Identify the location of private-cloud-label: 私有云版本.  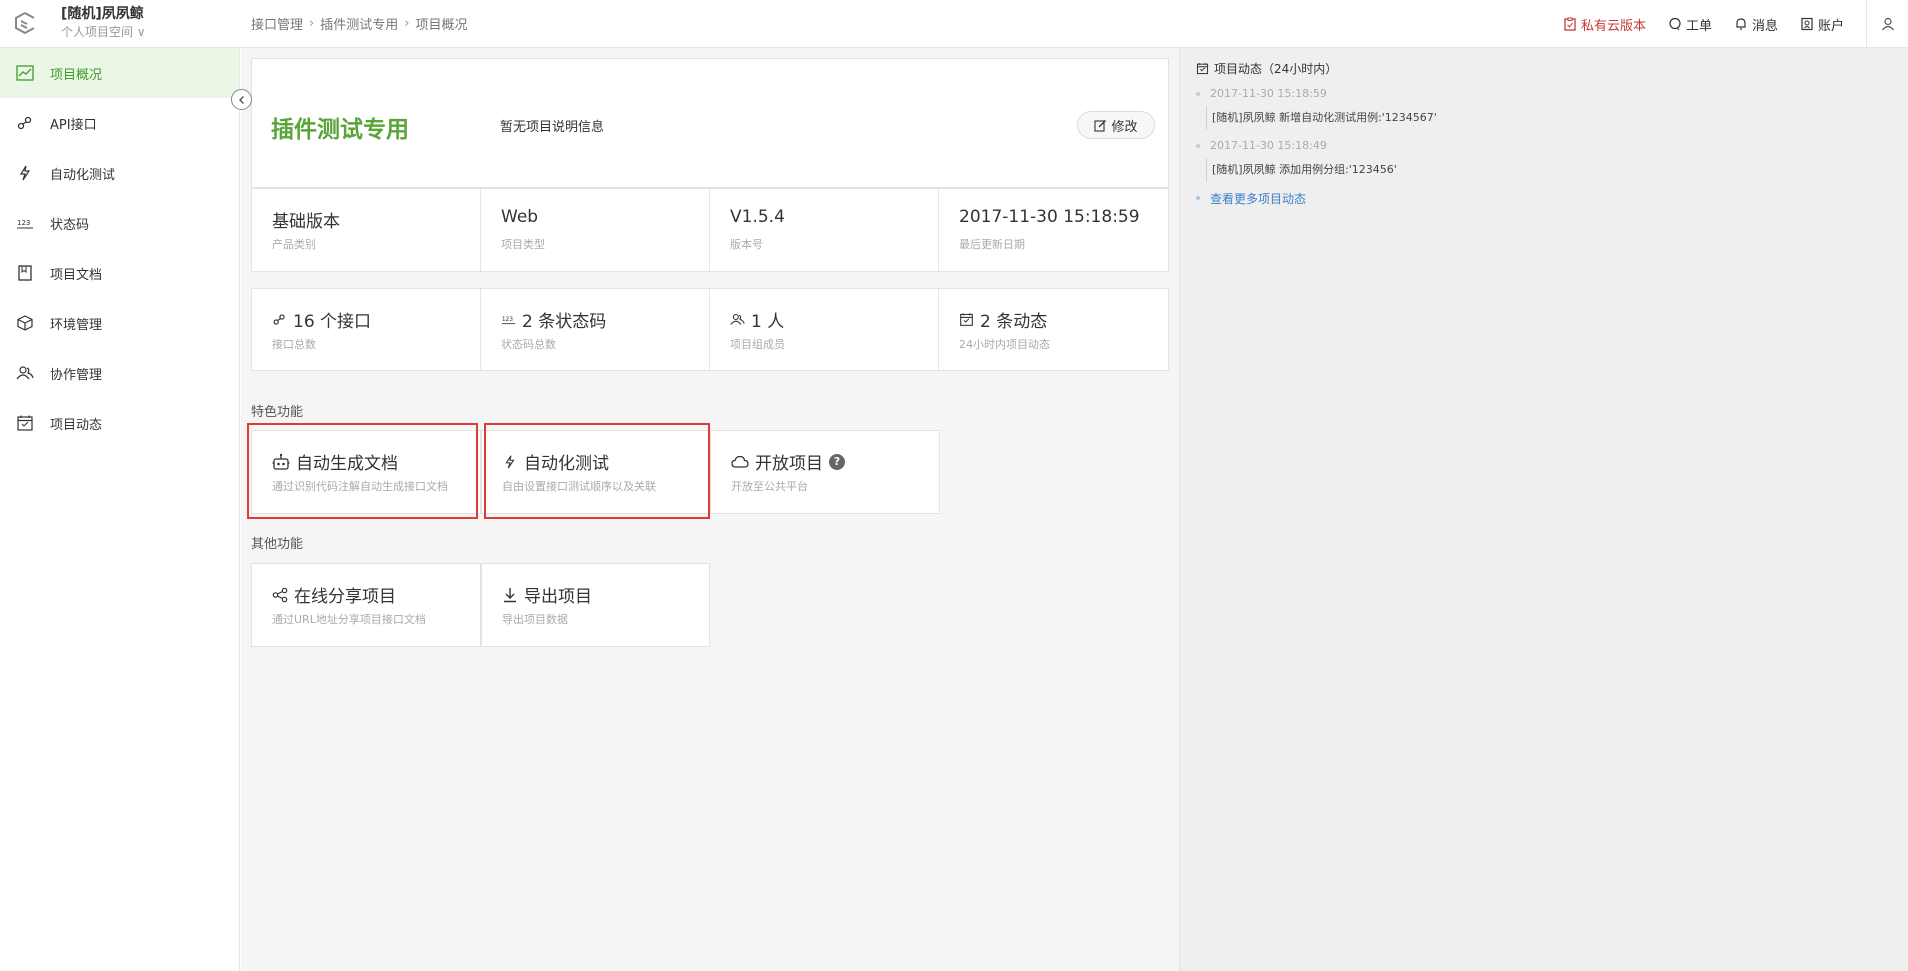
(1613, 26).